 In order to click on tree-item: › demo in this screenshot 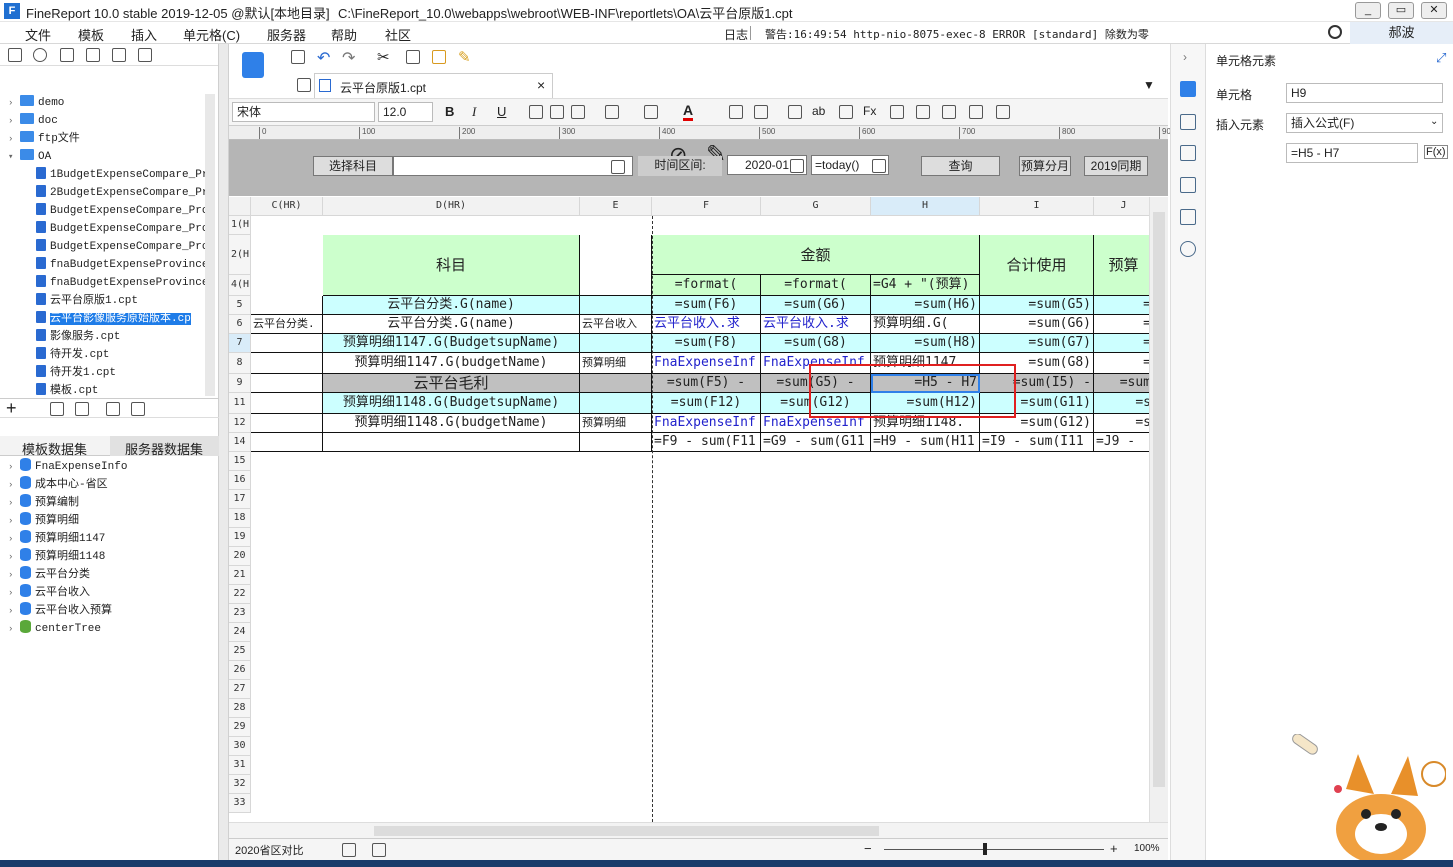, I will do `click(36, 103)`.